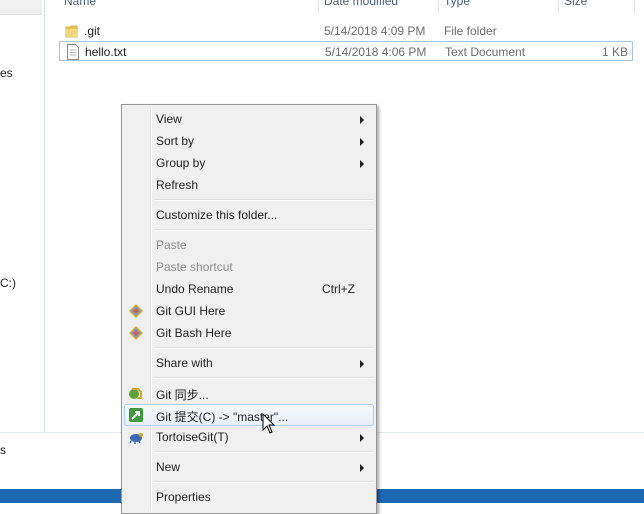 The height and width of the screenshot is (514, 644). I want to click on menu-item-git-gui: Git GUI Here, so click(249, 311).